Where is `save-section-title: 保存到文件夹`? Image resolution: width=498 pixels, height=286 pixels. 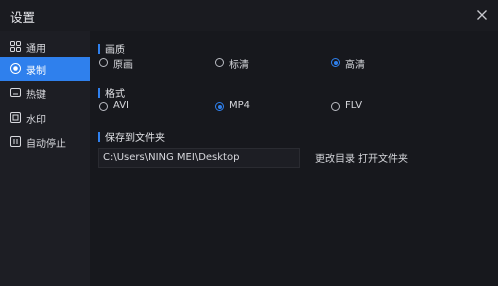
save-section-title: 保存到文件夹 is located at coordinates (131, 136).